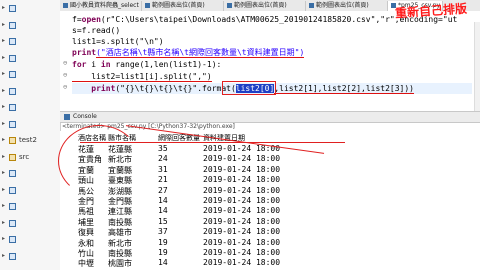 This screenshot has height=270, width=480. Describe the element at coordinates (120, 212) in the screenshot. I see `console-cell: 連江縣` at that location.